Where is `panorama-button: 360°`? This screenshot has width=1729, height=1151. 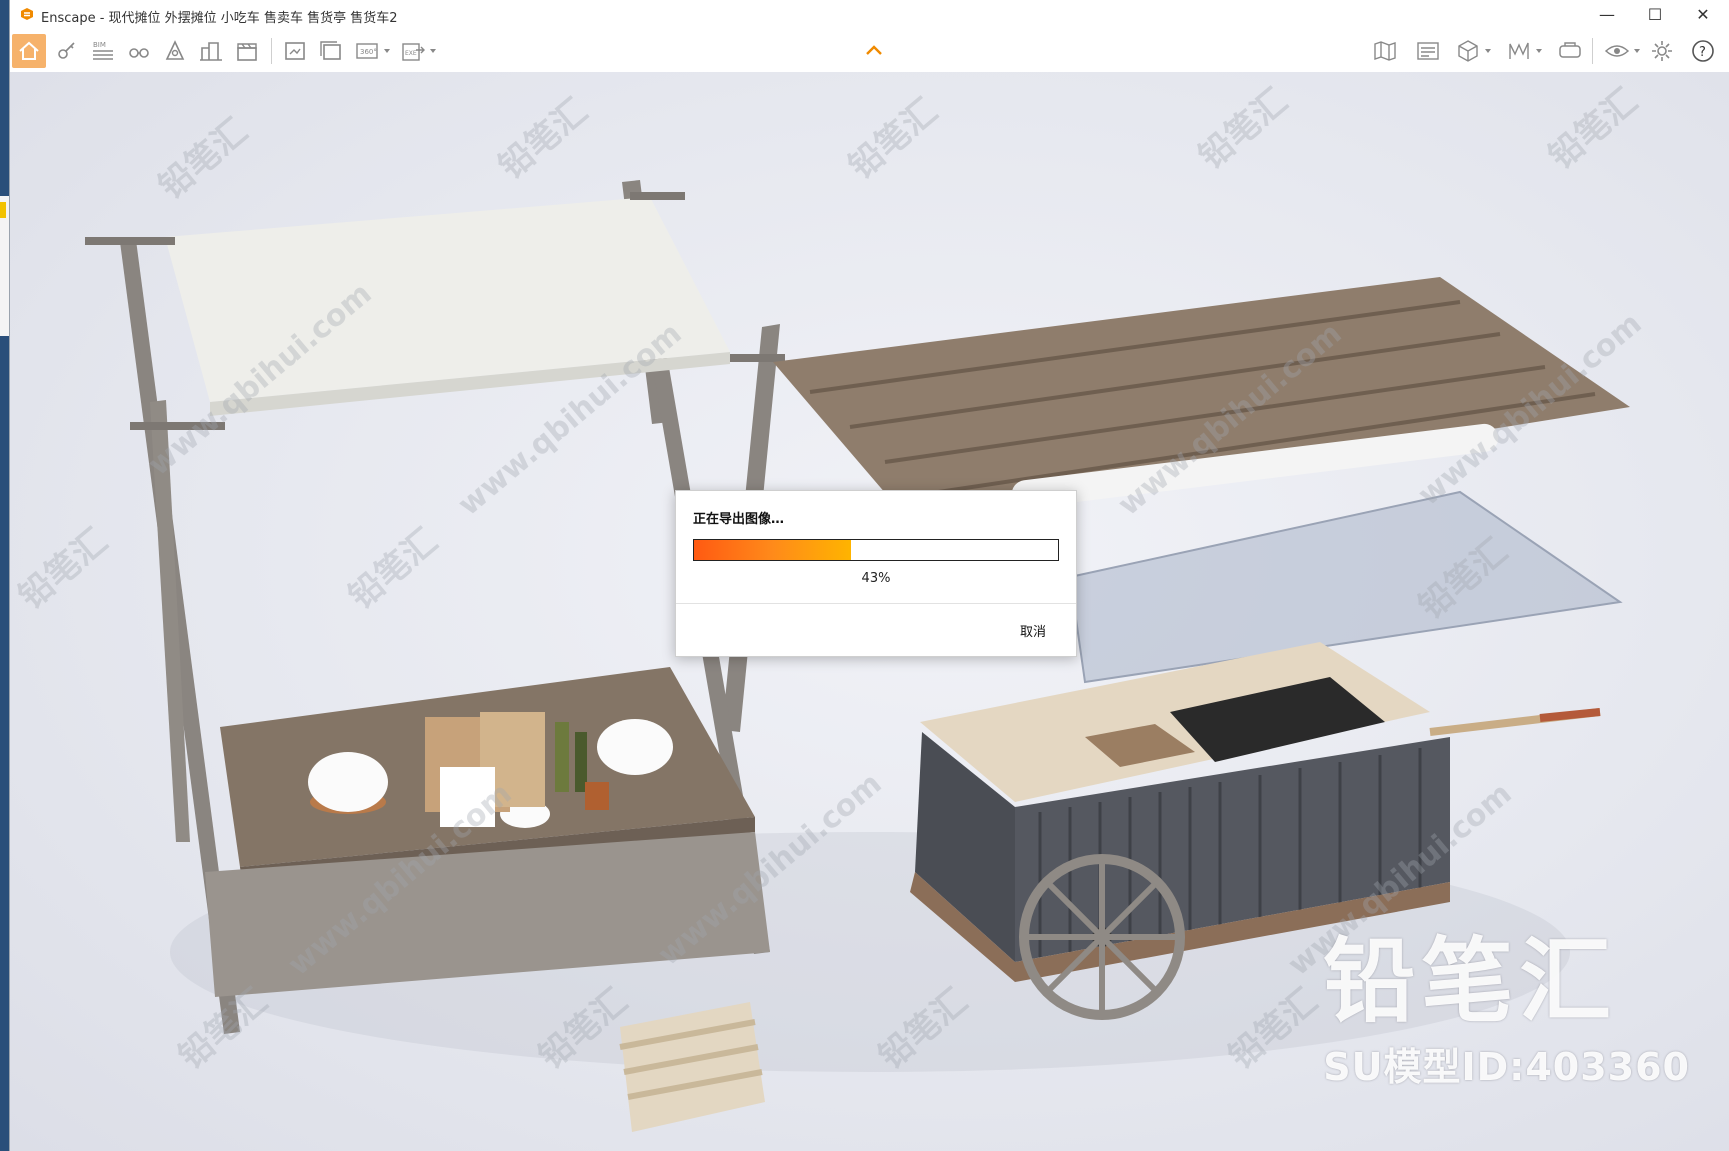 panorama-button: 360° is located at coordinates (370, 51).